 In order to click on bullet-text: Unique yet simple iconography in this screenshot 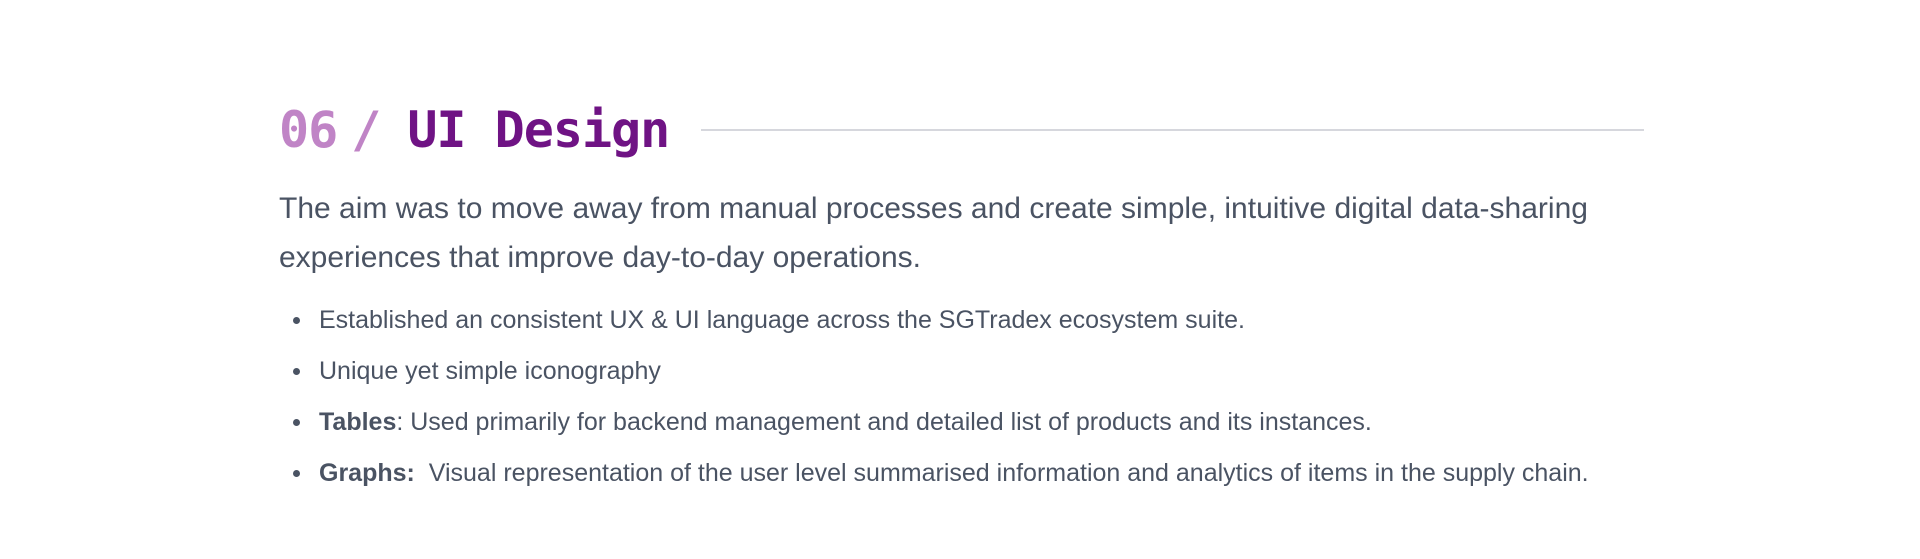, I will do `click(490, 371)`.